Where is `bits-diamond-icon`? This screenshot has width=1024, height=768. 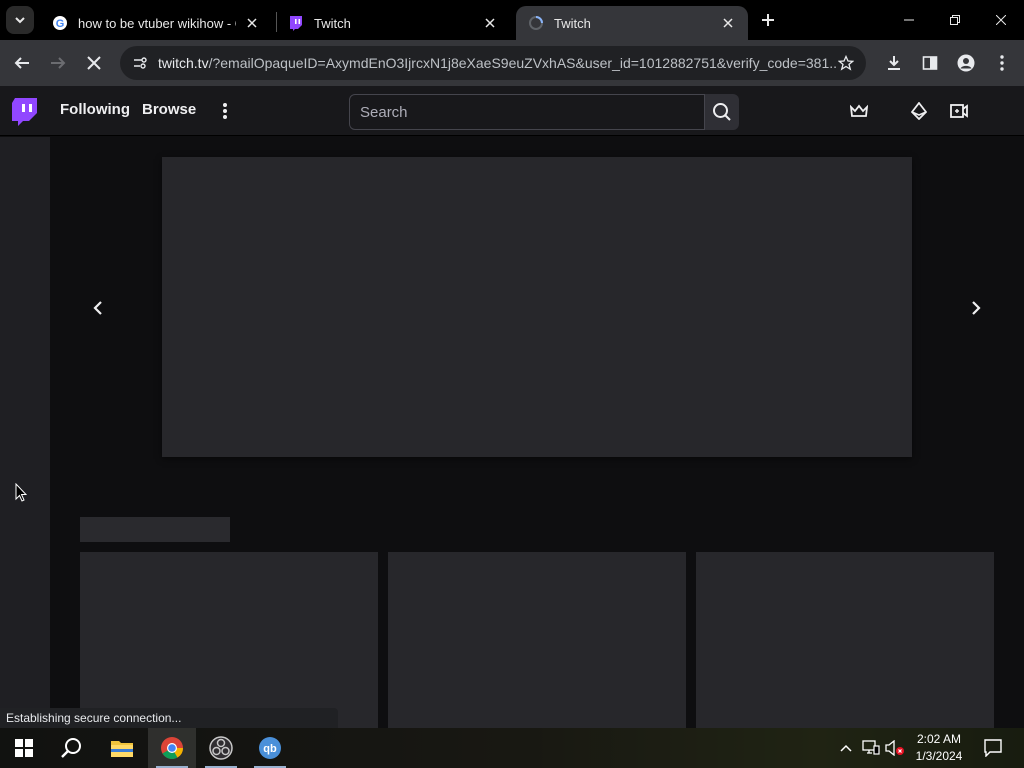
bits-diamond-icon is located at coordinates (919, 111).